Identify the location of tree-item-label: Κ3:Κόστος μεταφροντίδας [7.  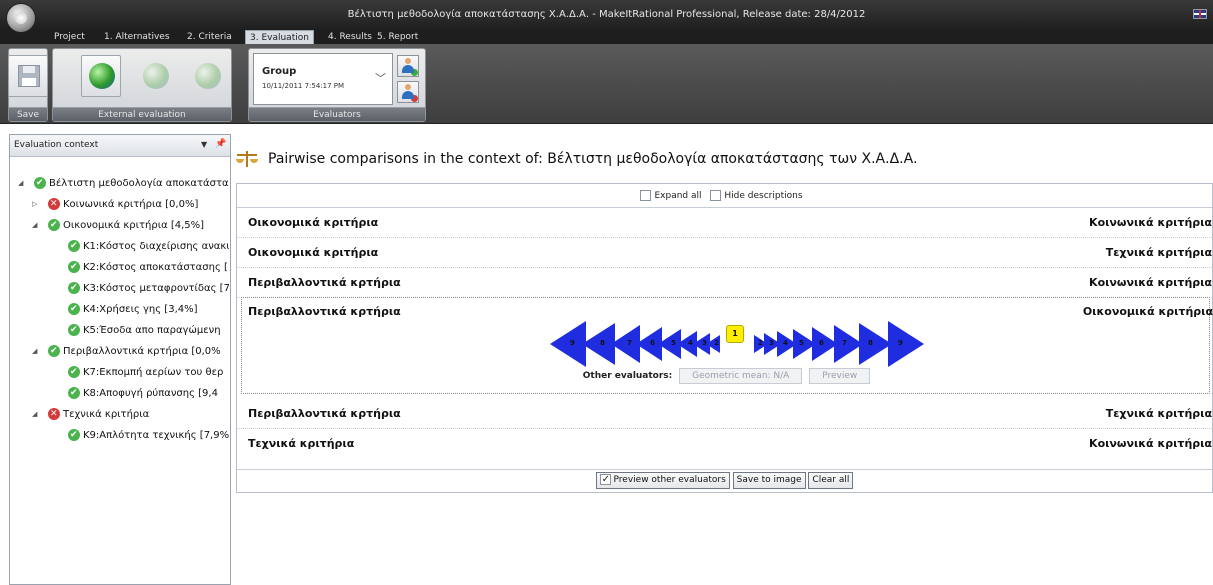
(156, 288).